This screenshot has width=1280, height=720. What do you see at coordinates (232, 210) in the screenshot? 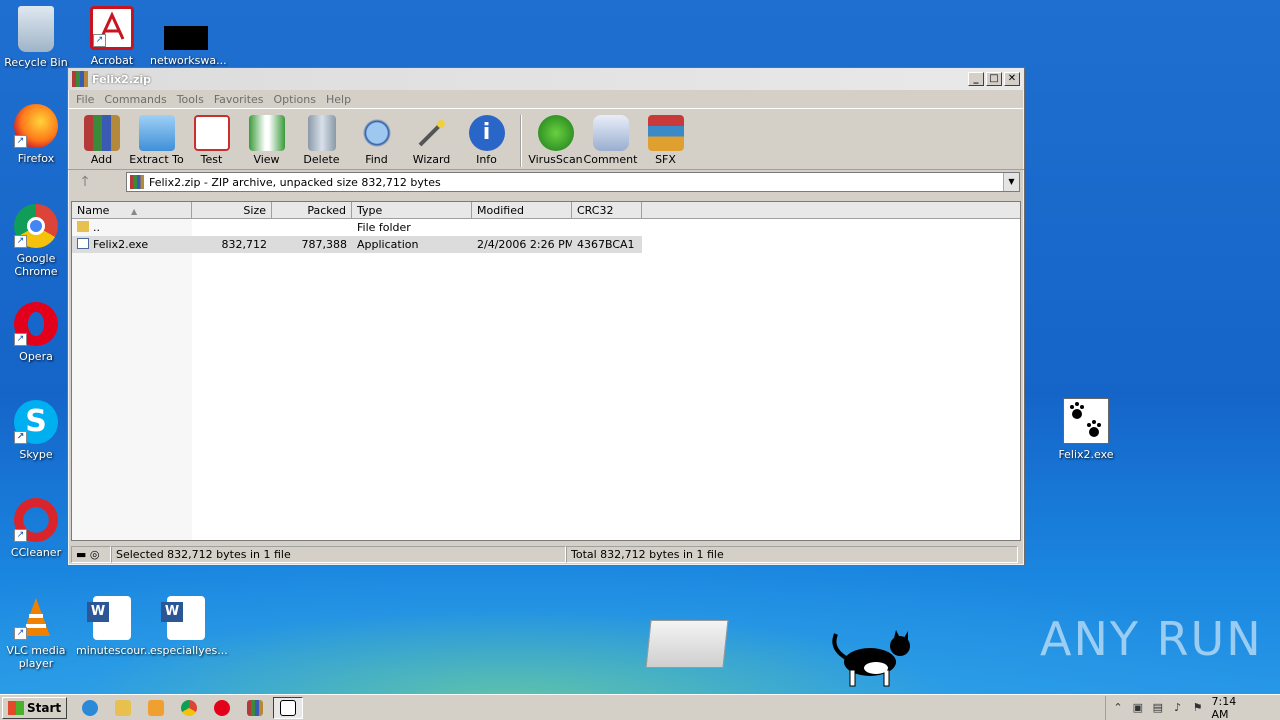
I see `column-header-size: Size` at bounding box center [232, 210].